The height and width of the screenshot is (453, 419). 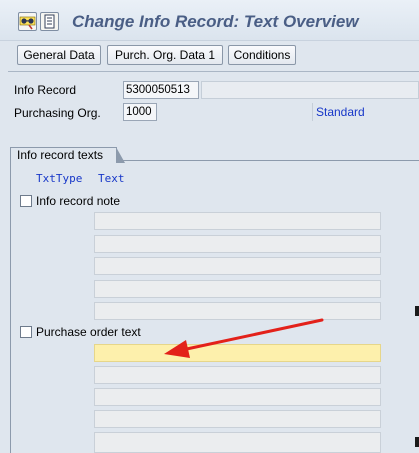 I want to click on conditions-button: Conditions, so click(x=262, y=55).